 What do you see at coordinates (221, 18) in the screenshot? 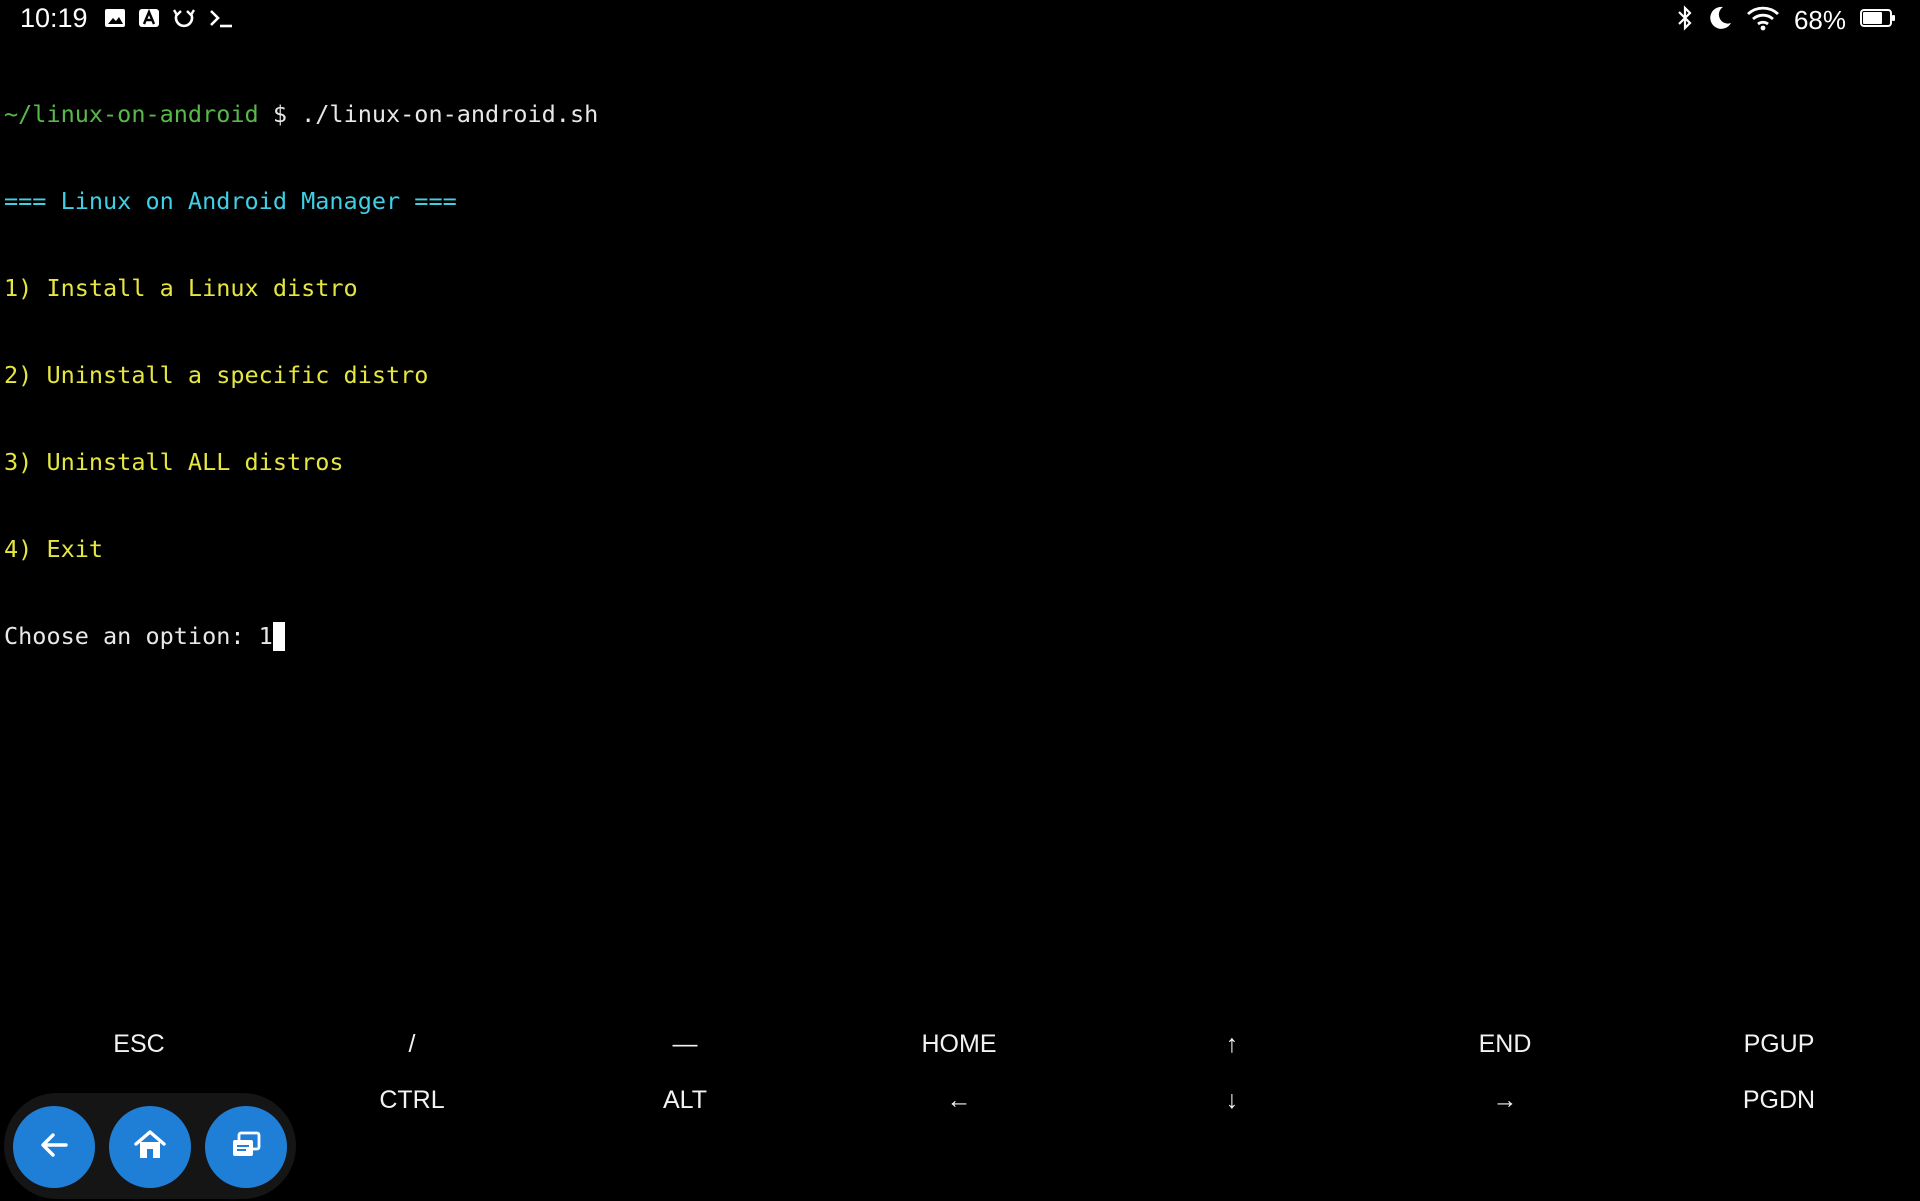
I see `terminal-icon` at bounding box center [221, 18].